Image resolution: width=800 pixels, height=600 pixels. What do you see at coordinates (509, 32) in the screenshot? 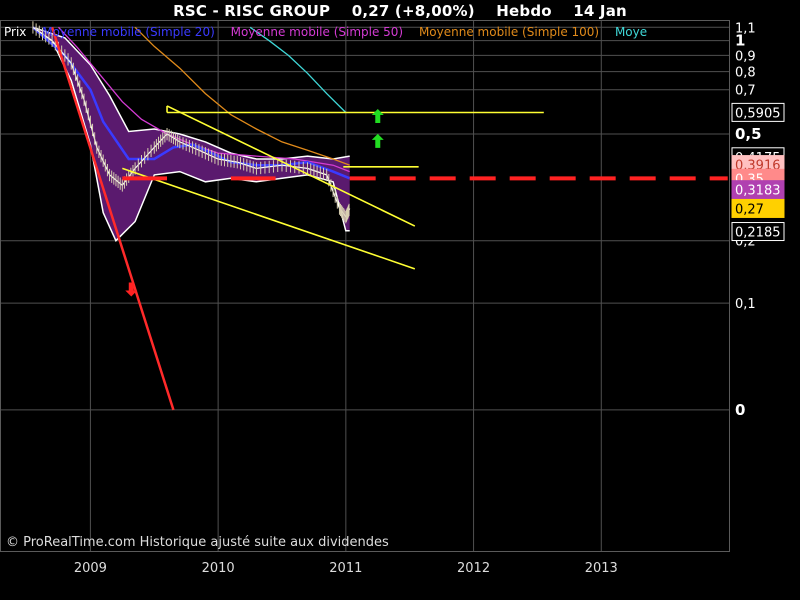
I see `legend-item-ma100: Moyenne mobile (Simple 100)` at bounding box center [509, 32].